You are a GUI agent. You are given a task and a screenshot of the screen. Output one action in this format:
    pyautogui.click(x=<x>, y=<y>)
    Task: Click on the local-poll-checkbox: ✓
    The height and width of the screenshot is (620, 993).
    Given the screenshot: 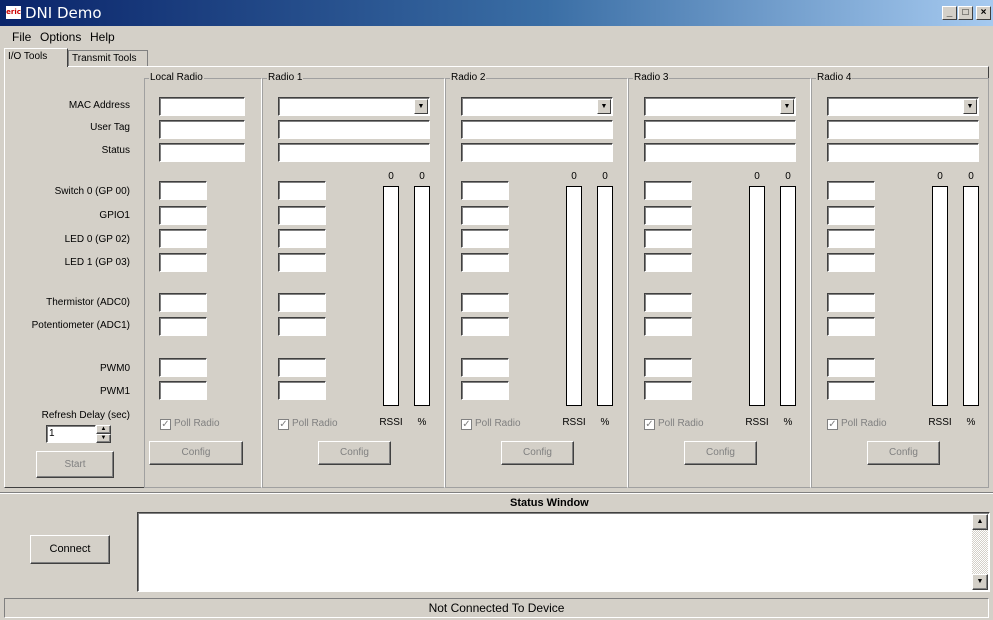 What is the action you would take?
    pyautogui.click(x=165, y=424)
    